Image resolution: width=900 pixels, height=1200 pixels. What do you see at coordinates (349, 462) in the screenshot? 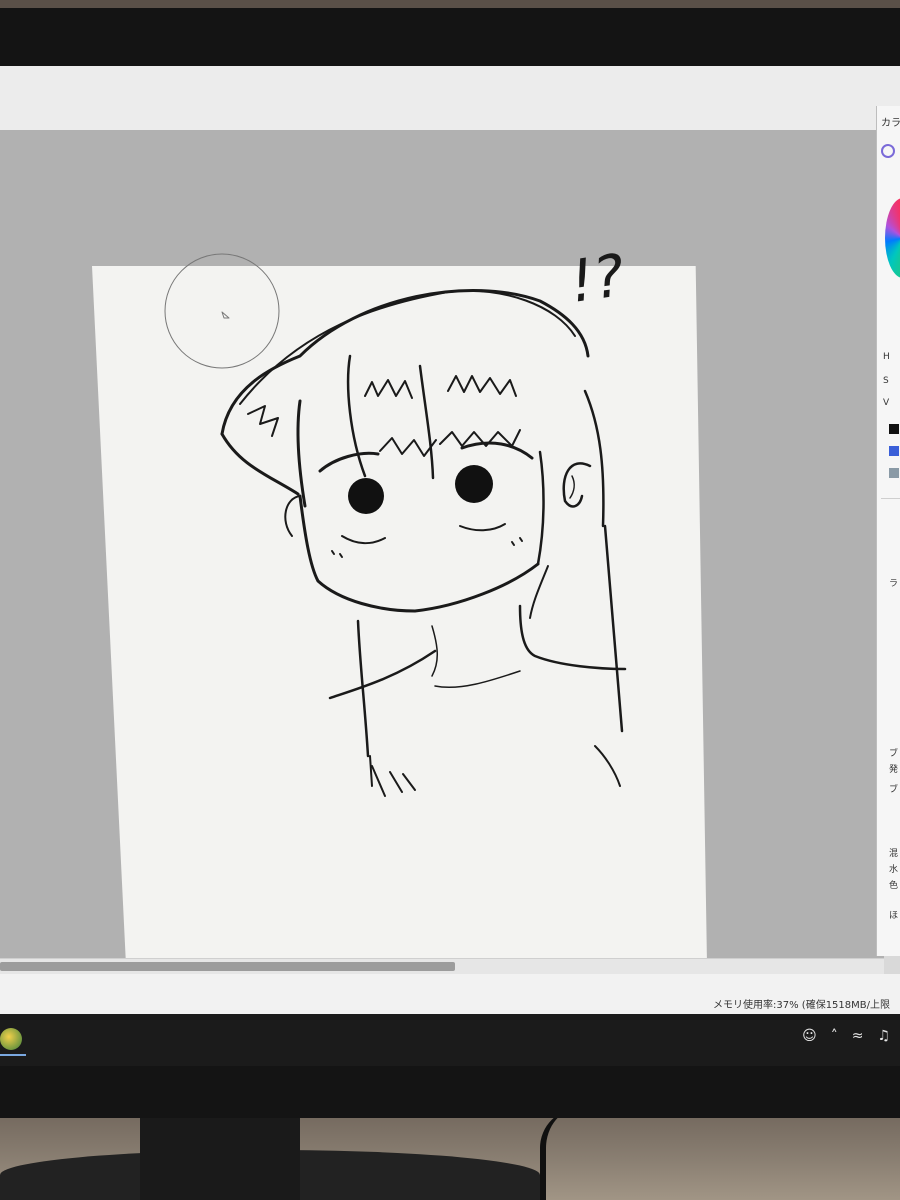
I see `brow-left` at bounding box center [349, 462].